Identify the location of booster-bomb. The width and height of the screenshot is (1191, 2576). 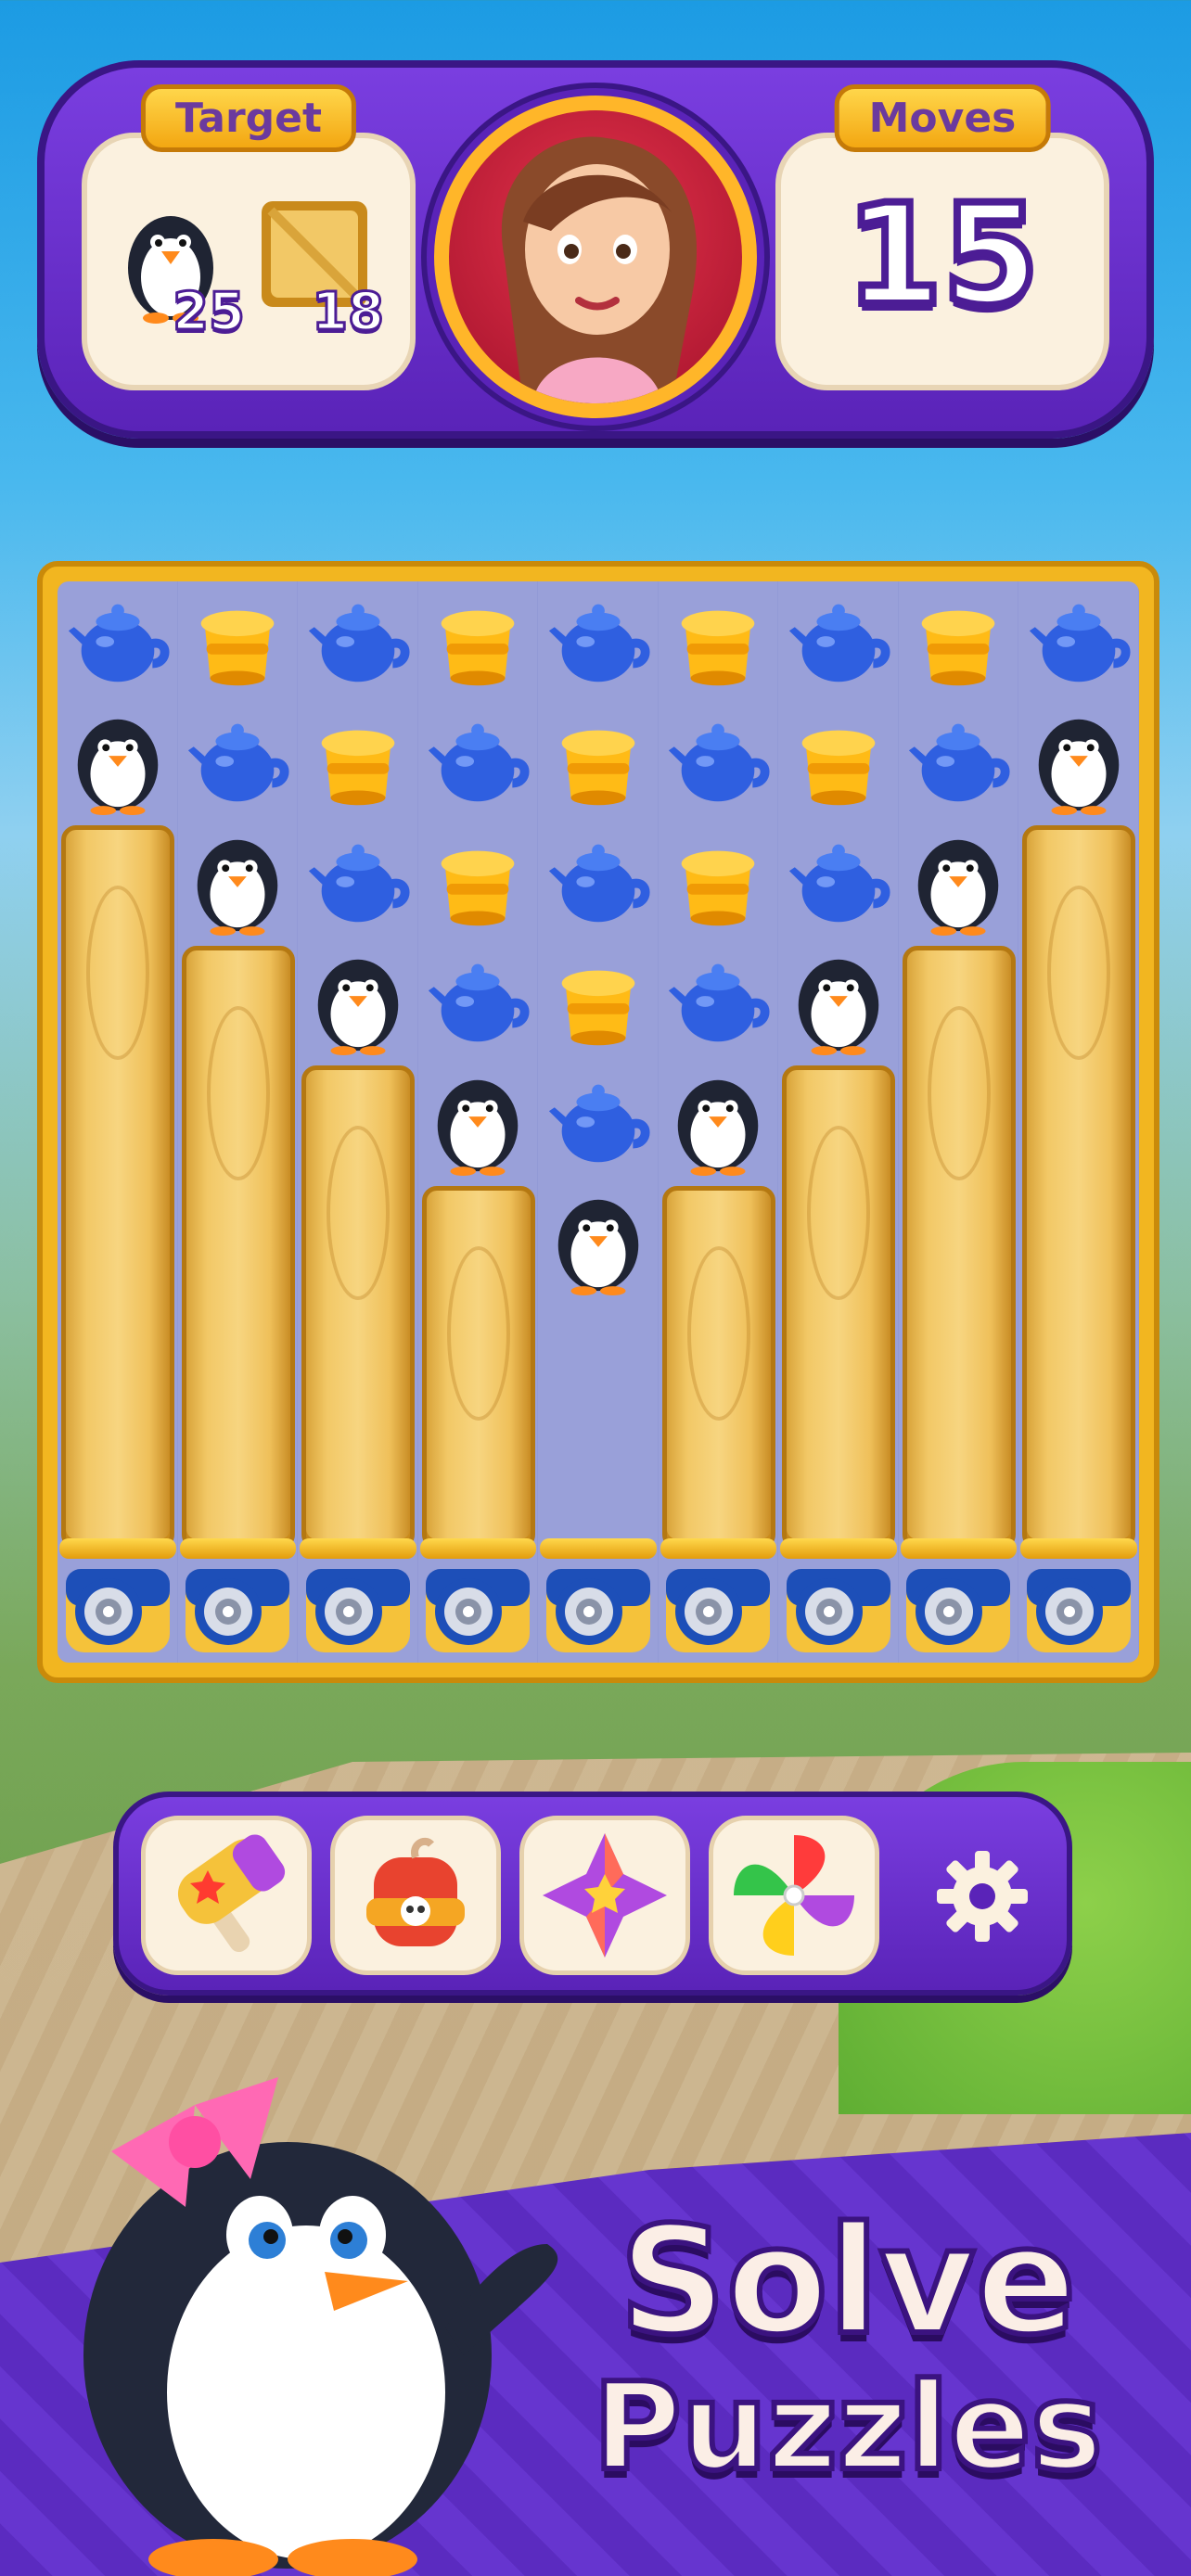
(415, 1895).